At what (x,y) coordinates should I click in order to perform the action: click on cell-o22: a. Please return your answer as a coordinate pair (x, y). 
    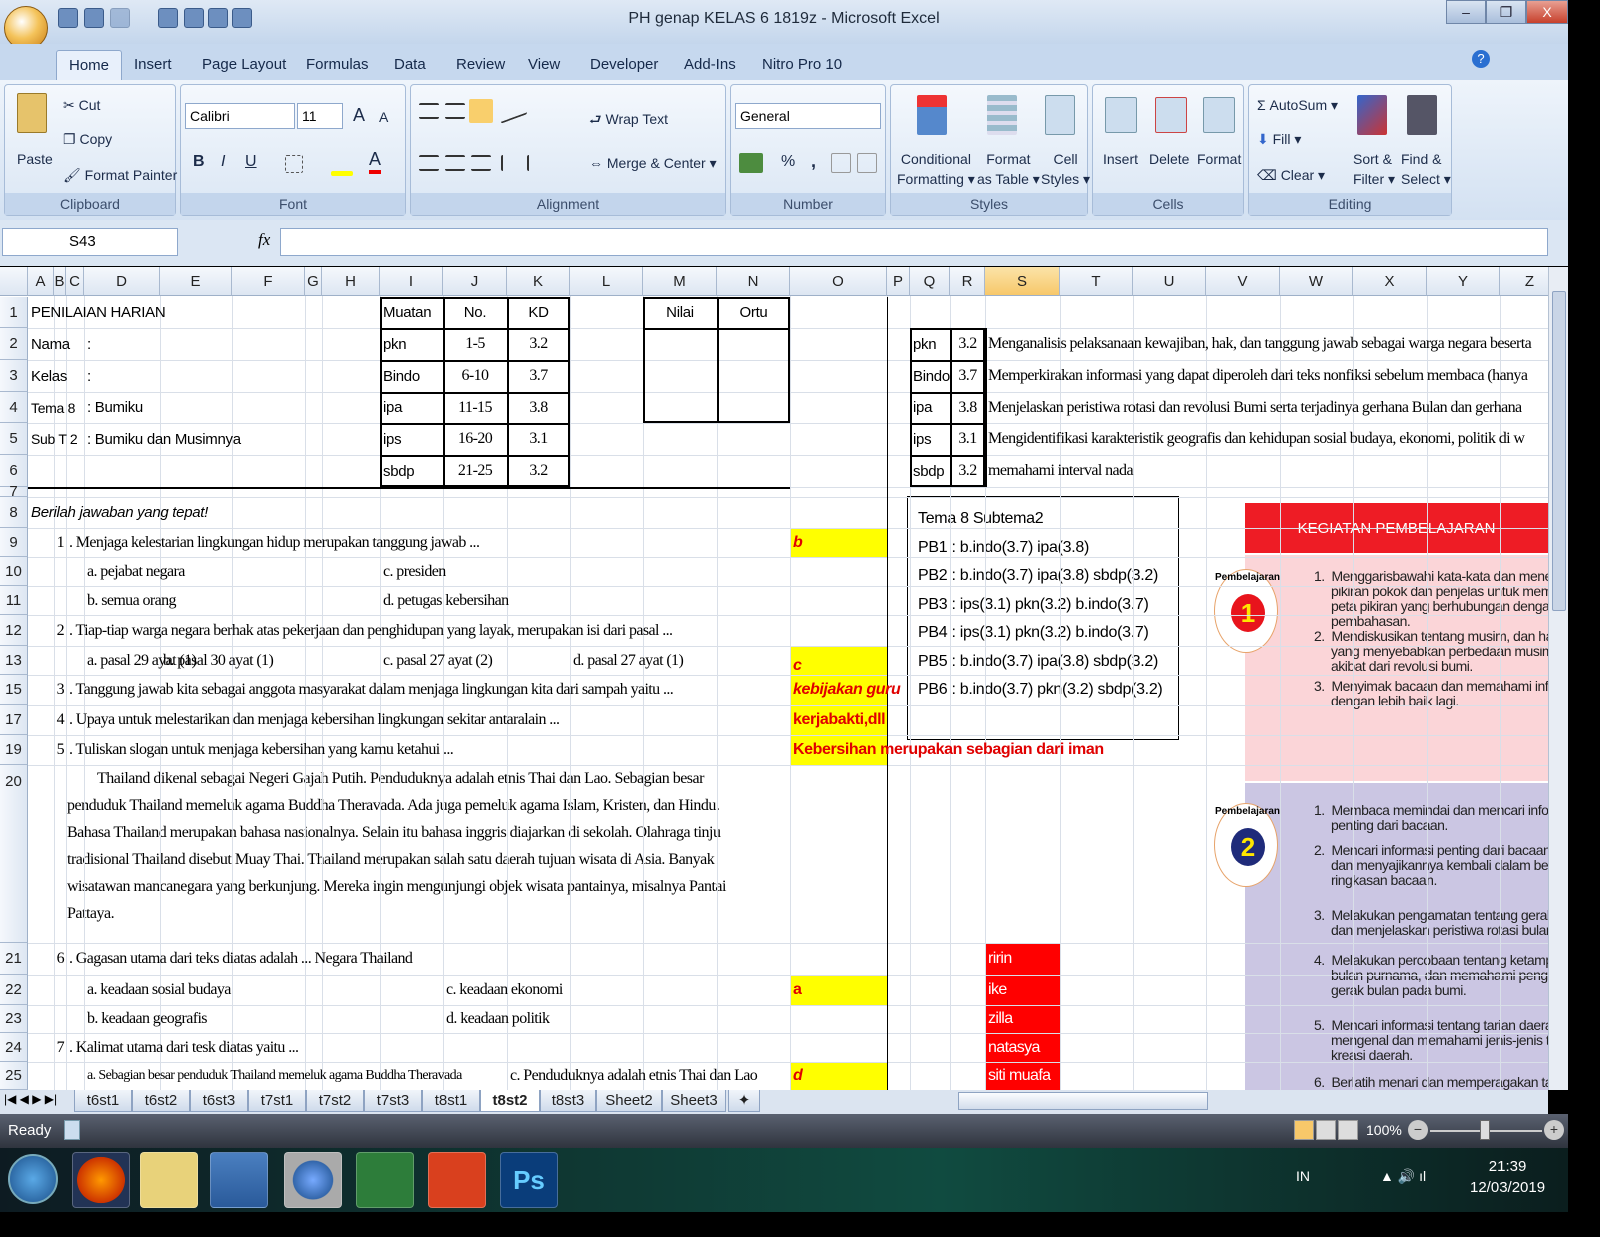
    Looking at the image, I should click on (796, 990).